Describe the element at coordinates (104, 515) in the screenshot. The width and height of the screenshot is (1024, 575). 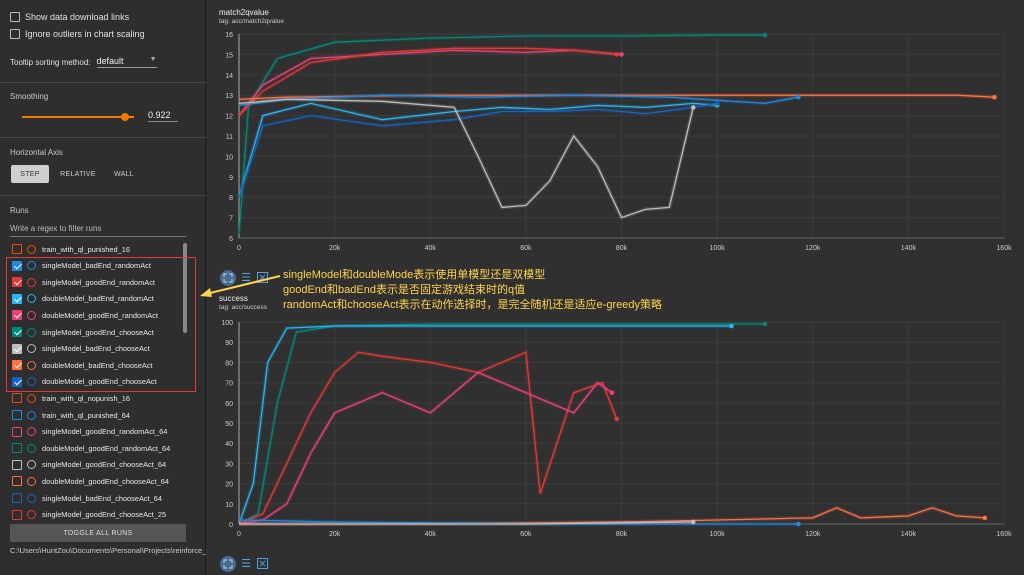
I see `run-name: singleModel_goodEnd_chooseAct_25` at that location.